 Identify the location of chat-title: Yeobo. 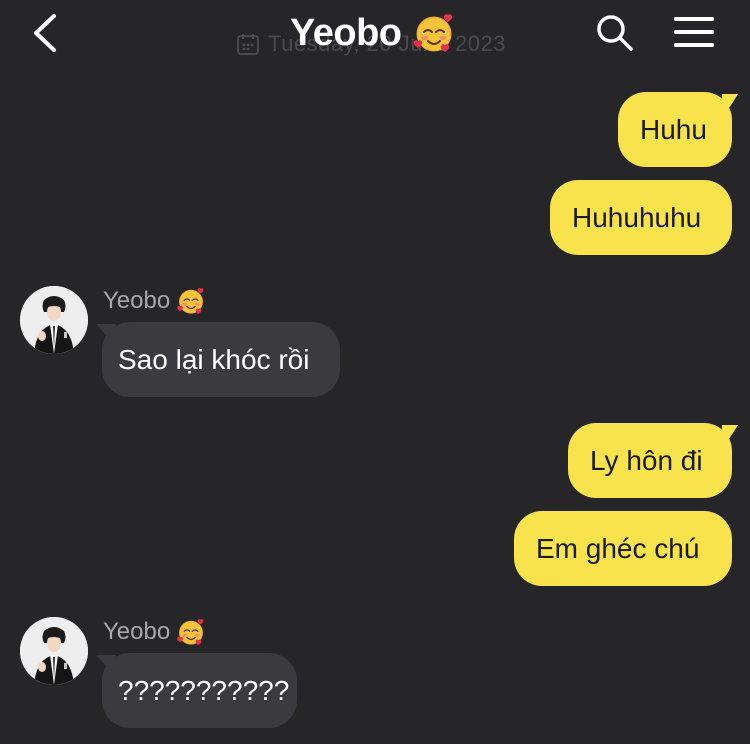
(373, 33).